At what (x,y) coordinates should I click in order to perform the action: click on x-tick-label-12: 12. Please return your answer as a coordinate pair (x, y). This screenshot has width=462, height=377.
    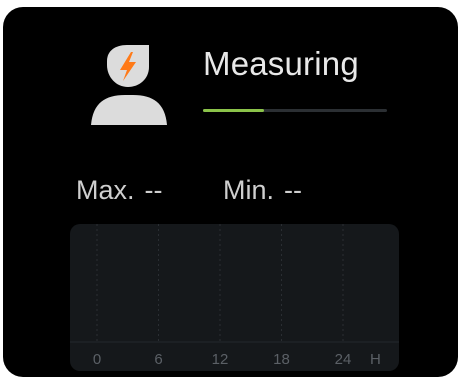
    Looking at the image, I should click on (220, 359).